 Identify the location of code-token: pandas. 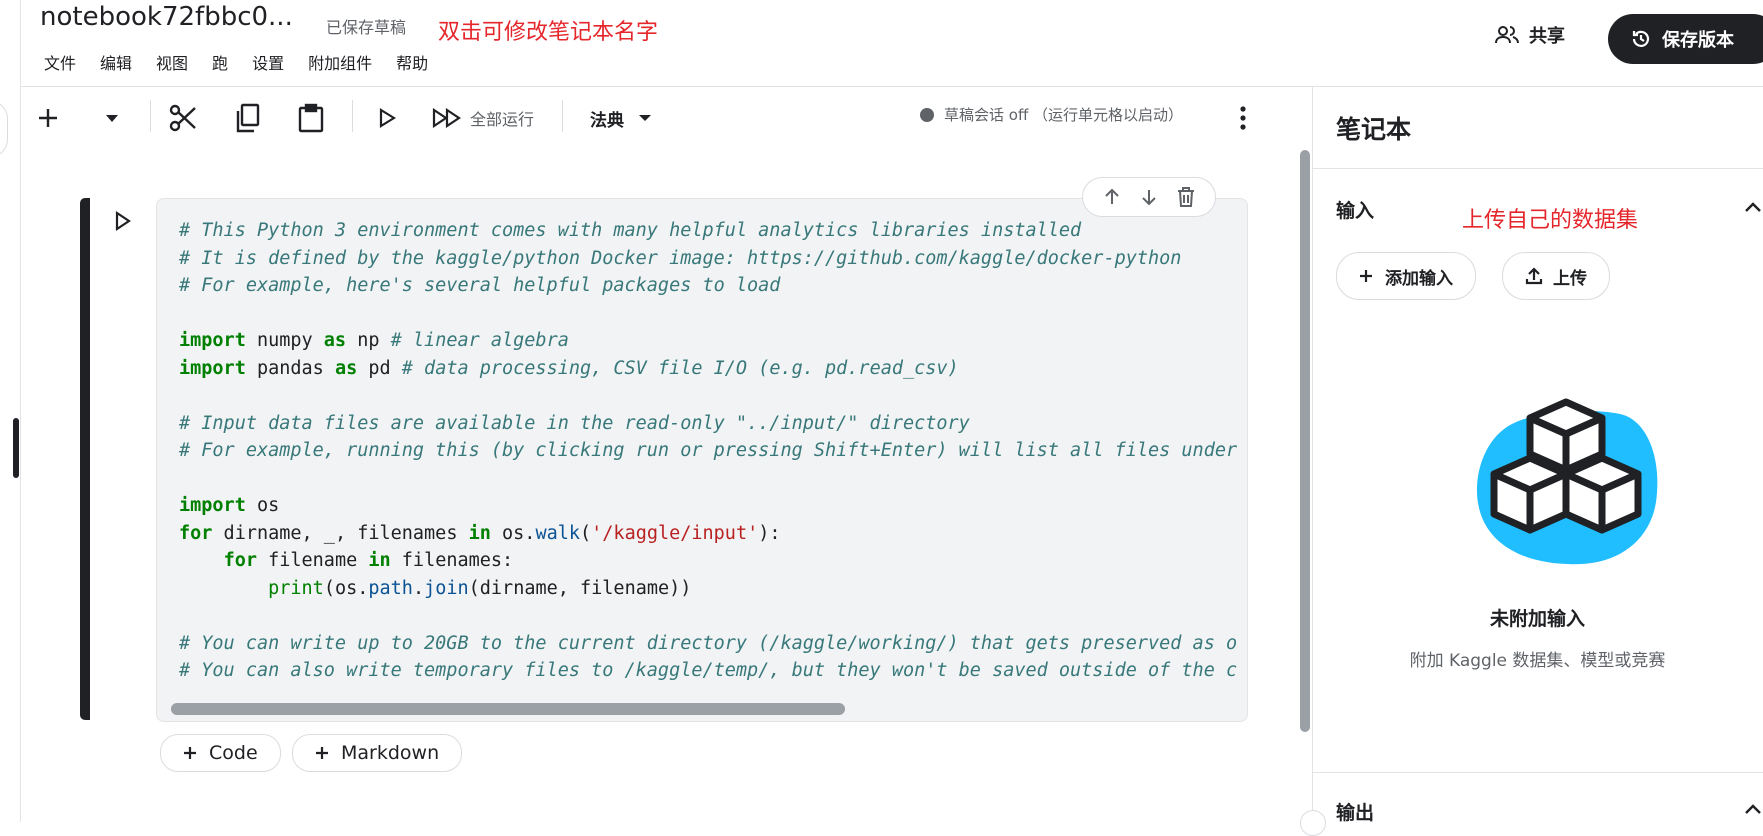
(290, 368).